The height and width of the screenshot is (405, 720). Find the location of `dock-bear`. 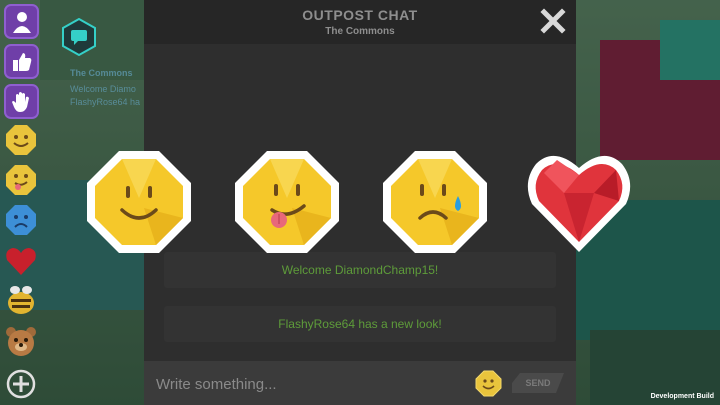

dock-bear is located at coordinates (21, 341).